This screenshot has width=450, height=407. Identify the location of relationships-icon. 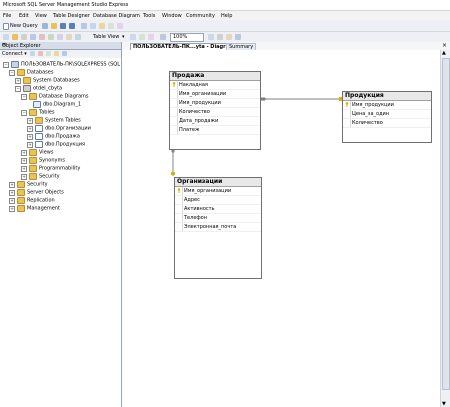
(51, 37).